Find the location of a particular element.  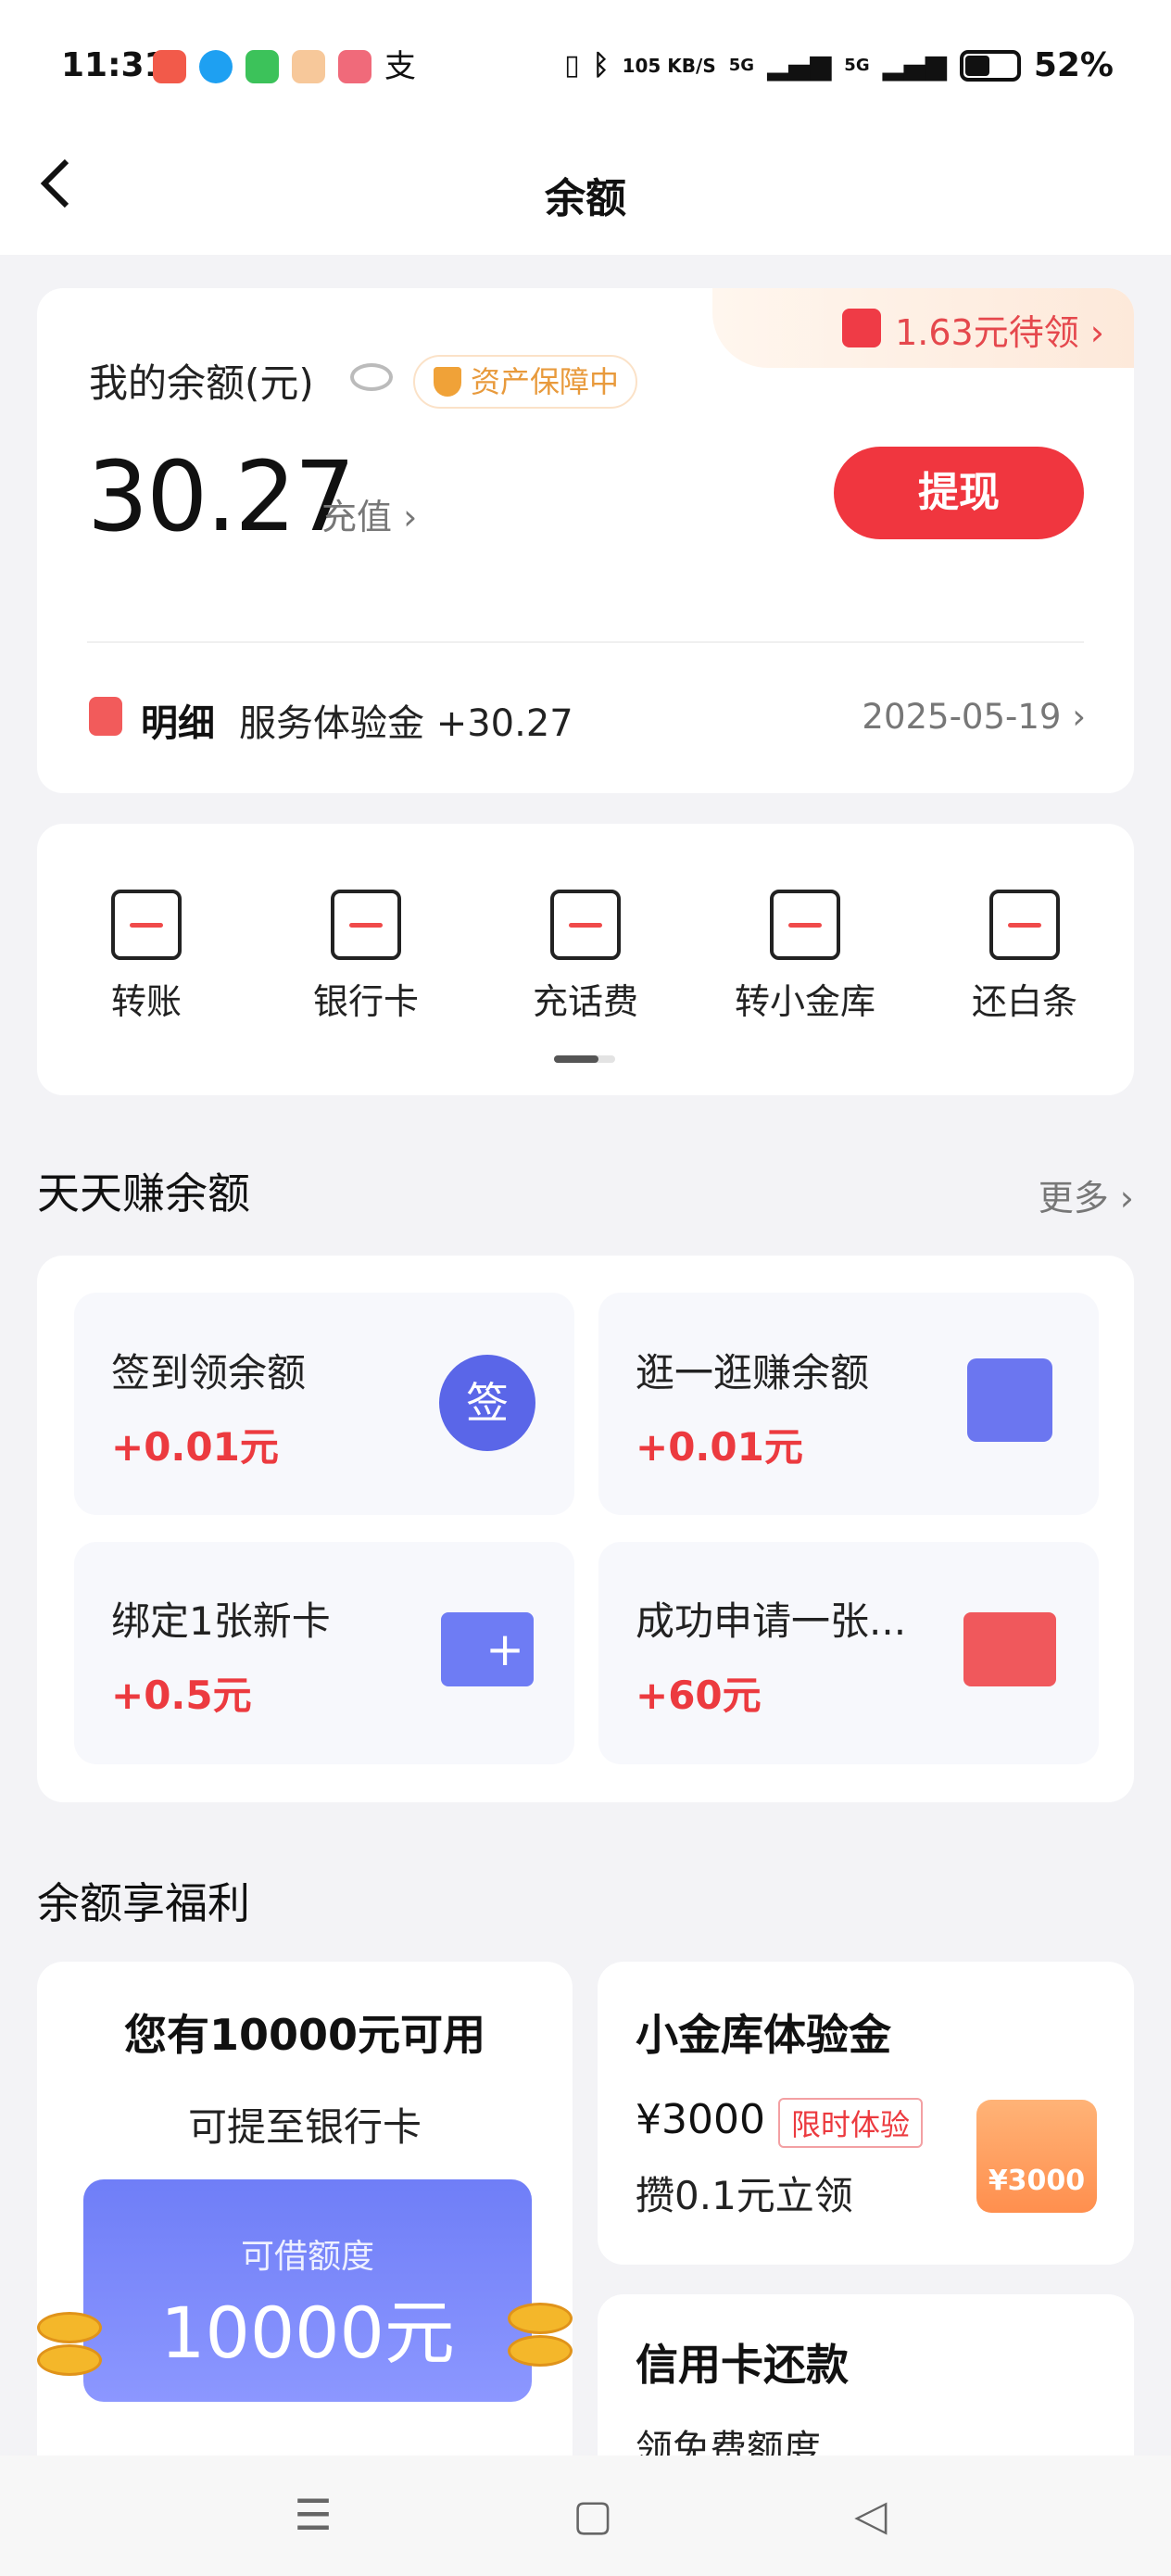

credit-card-icon is located at coordinates (1010, 1649).